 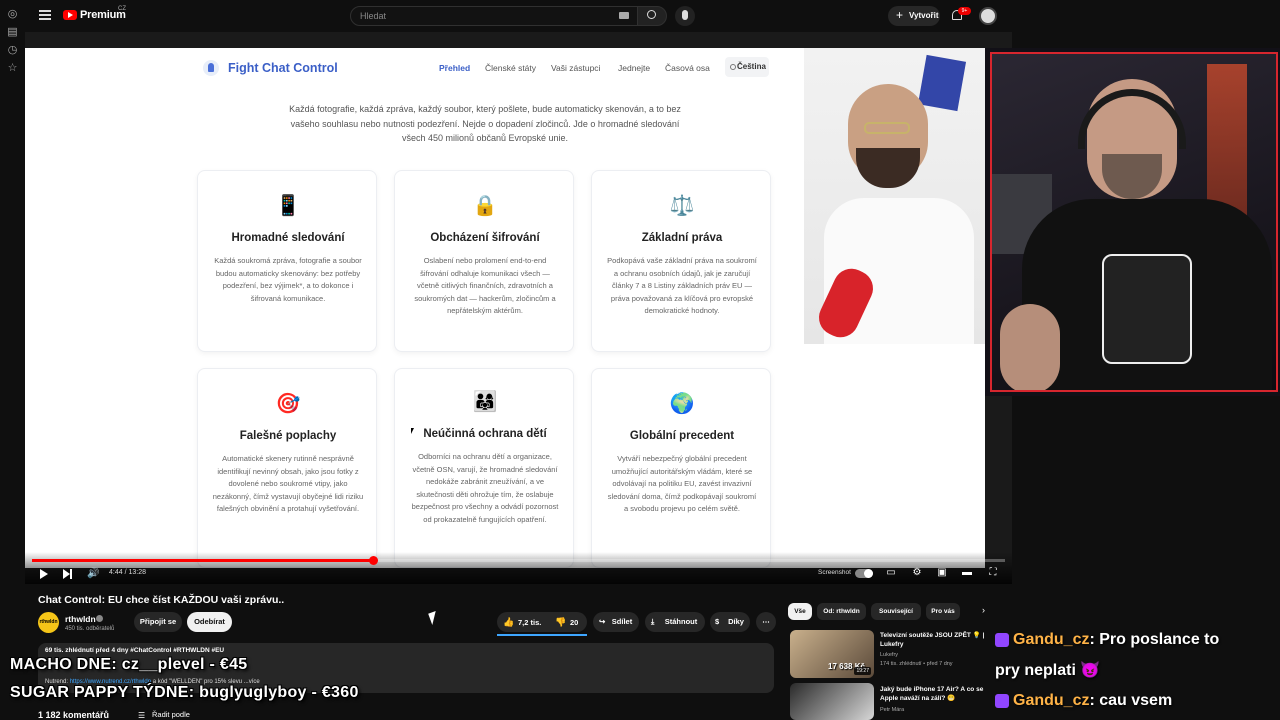 What do you see at coordinates (12, 14) in the screenshot?
I see `explore-icon: ◎` at bounding box center [12, 14].